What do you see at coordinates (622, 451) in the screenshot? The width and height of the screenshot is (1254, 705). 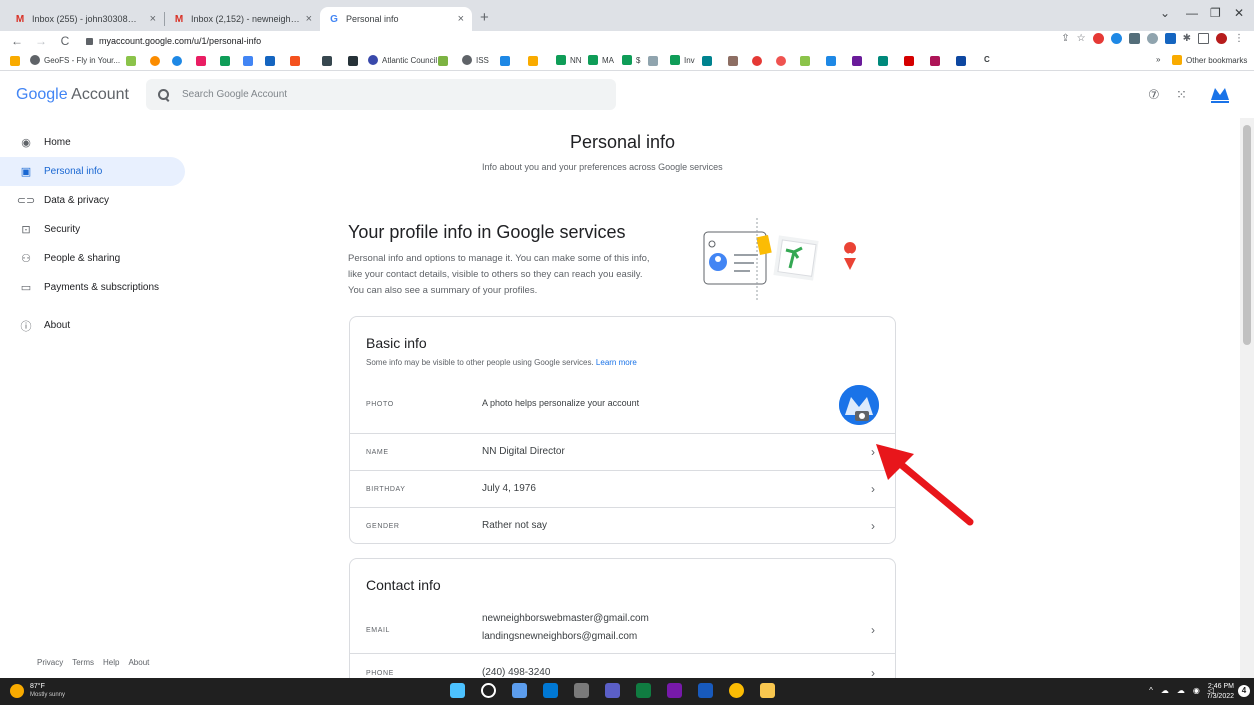 I see `name-row: NAME NN Digital Director ›` at bounding box center [622, 451].